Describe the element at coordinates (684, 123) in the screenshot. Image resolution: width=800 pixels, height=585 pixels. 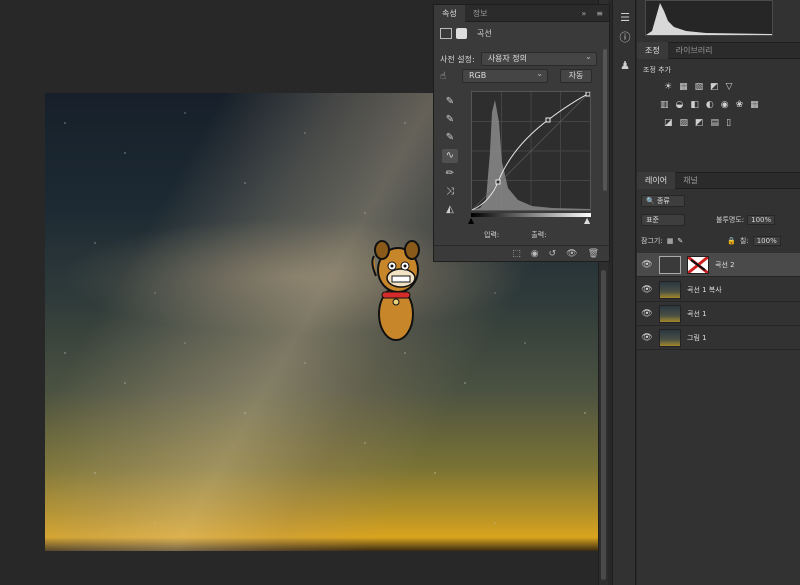
I see `posterize-icon: ▨` at that location.